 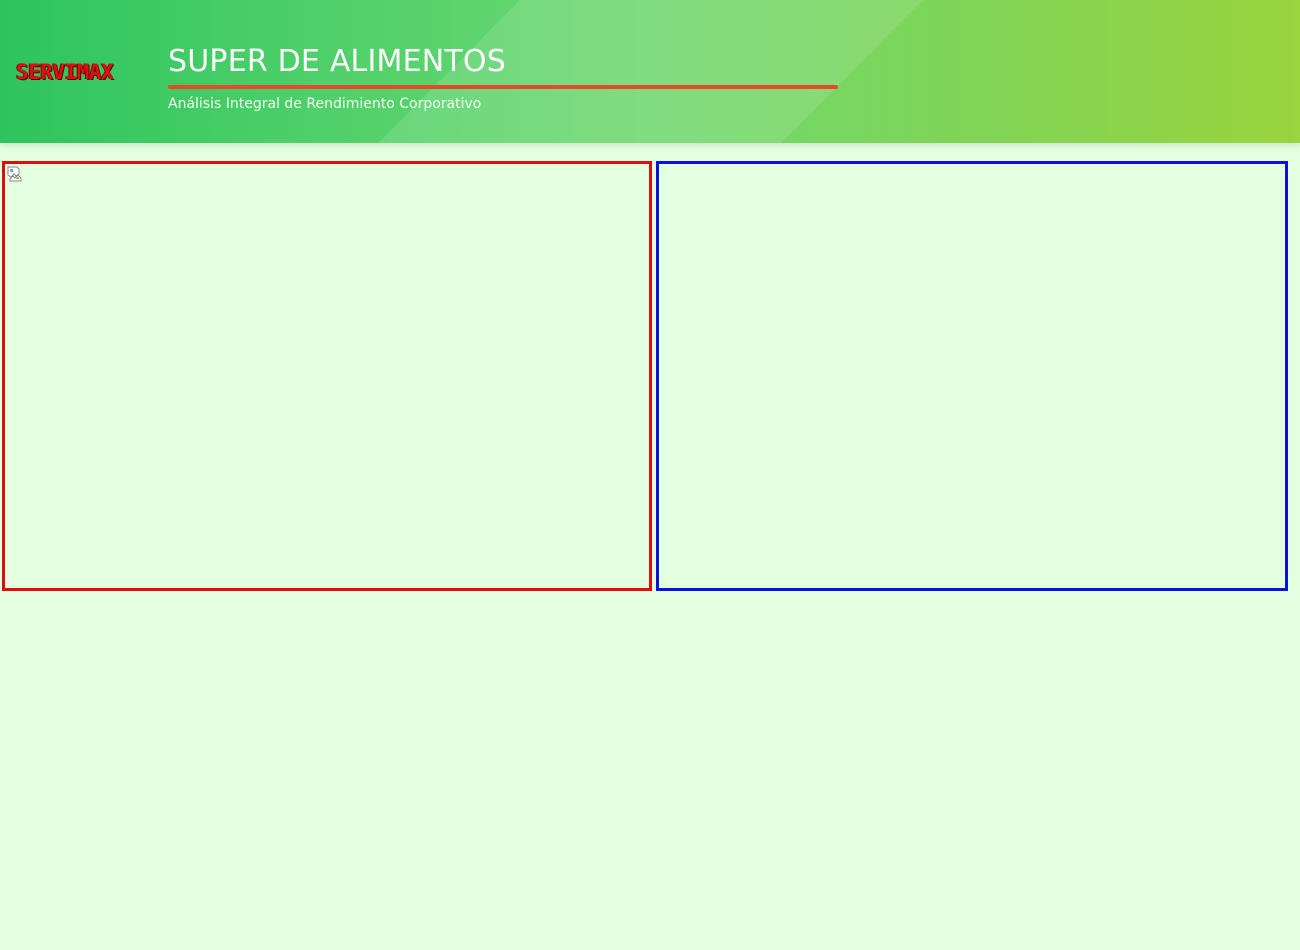 I want to click on broken-image-icon, so click(x=14, y=174).